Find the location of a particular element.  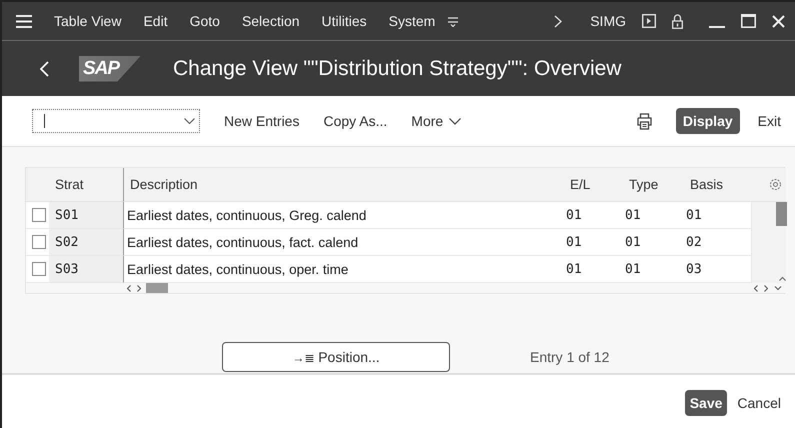

scroll-arrows-icon is located at coordinates (769, 288).